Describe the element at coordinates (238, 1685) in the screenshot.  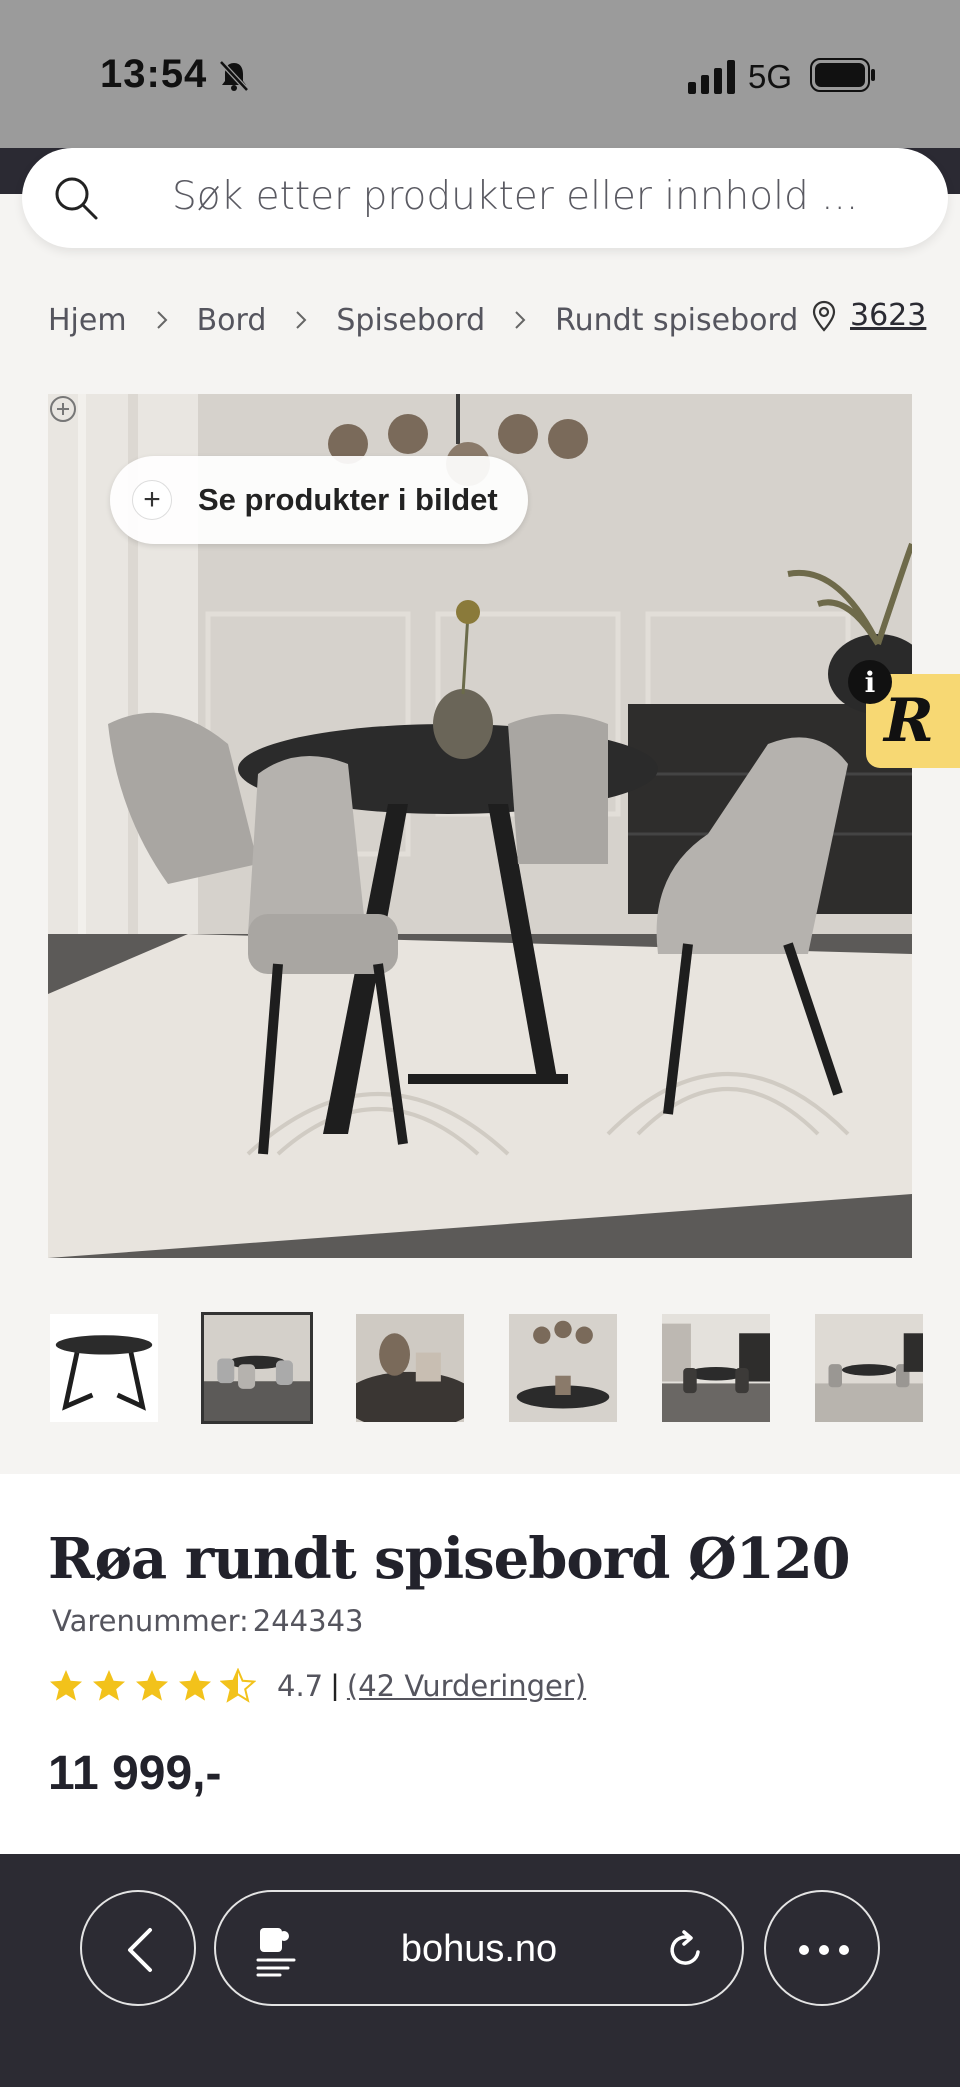
I see `star-half-icon` at that location.